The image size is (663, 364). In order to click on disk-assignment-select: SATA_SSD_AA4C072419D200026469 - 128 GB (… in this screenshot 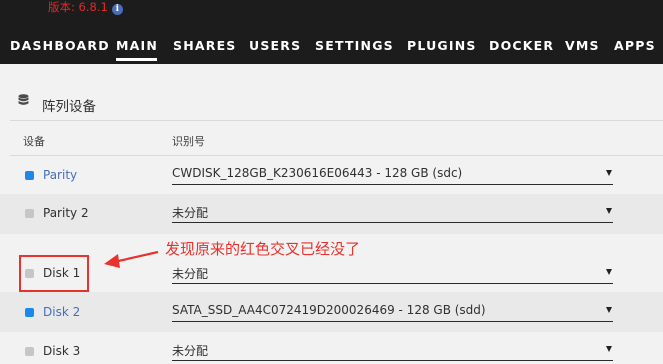, I will do `click(392, 311)`.